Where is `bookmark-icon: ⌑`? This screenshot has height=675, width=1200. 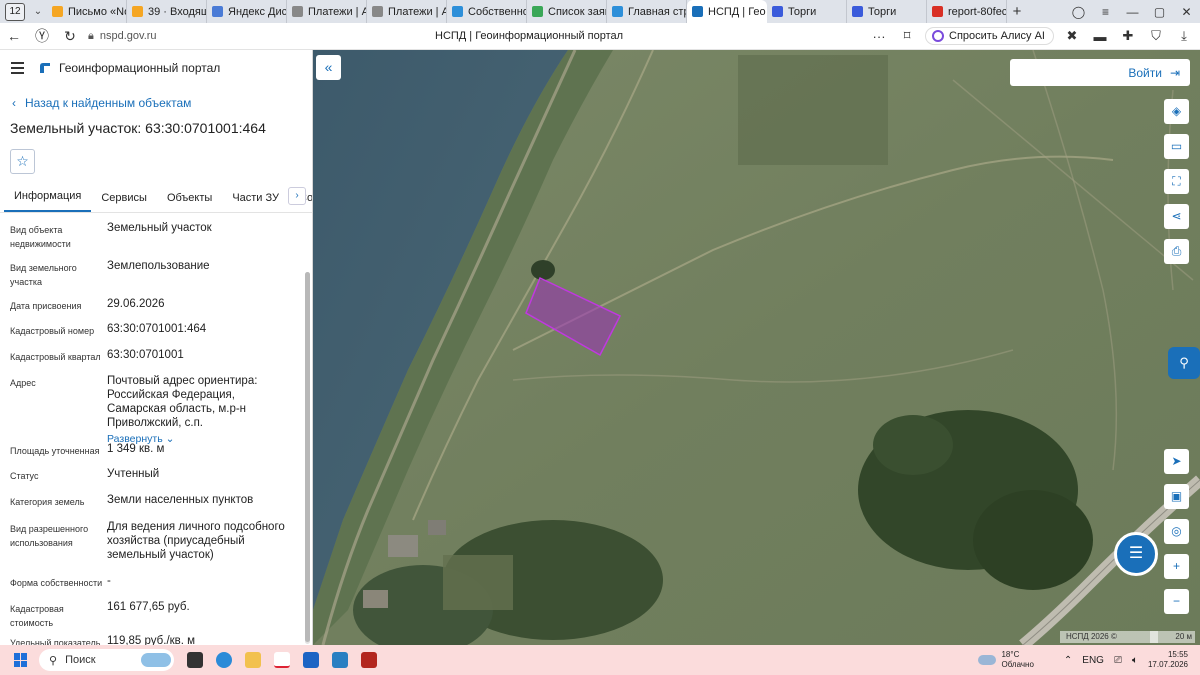
bookmark-icon: ⌑ is located at coordinates (907, 36).